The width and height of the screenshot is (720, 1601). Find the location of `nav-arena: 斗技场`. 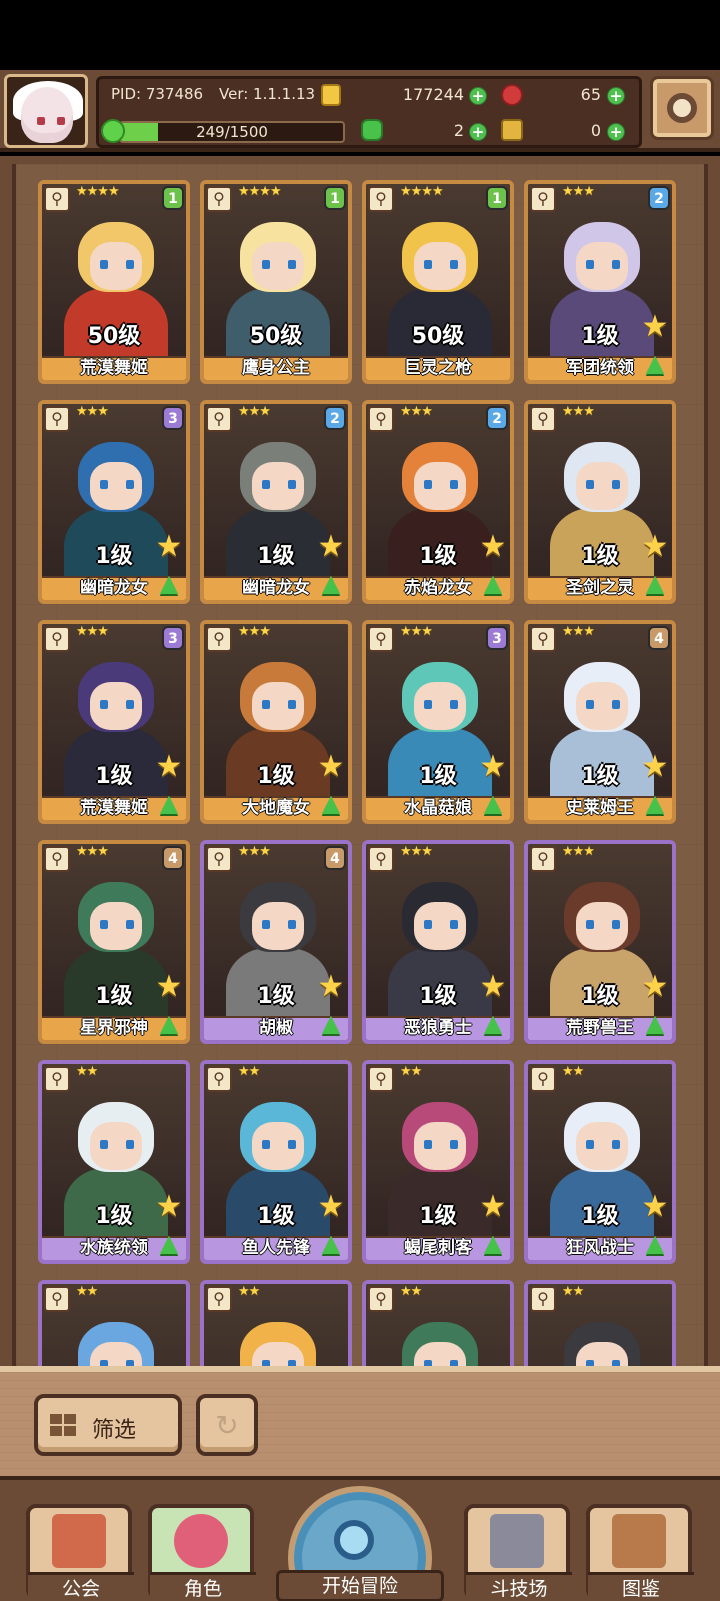

nav-arena: 斗技场 is located at coordinates (518, 1552).